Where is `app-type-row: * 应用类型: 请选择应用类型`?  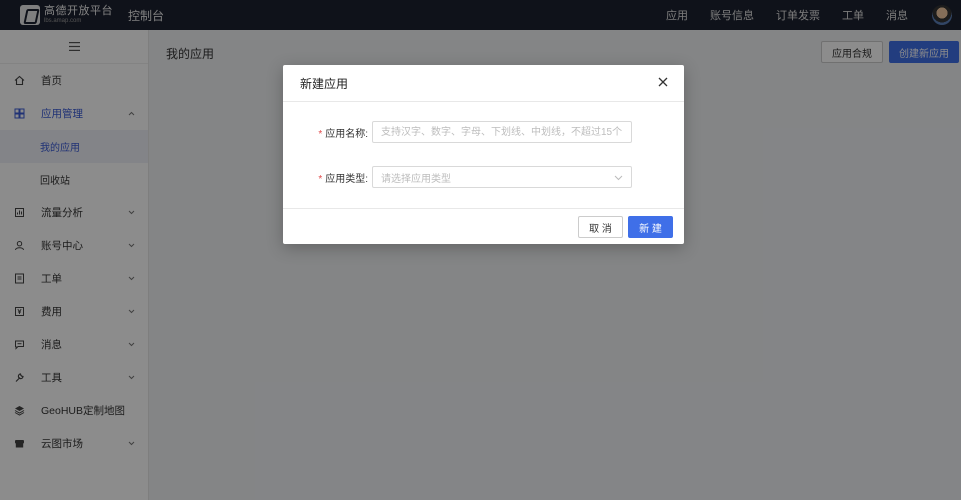 app-type-row: * 应用类型: 请选择应用类型 is located at coordinates (457, 177).